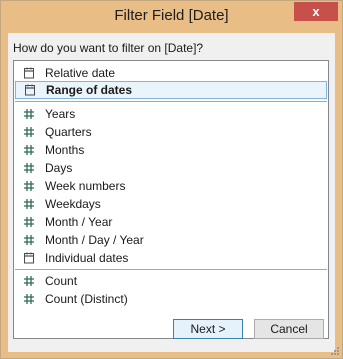 This screenshot has width=343, height=359. What do you see at coordinates (171, 114) in the screenshot?
I see `list-item-years: Years` at bounding box center [171, 114].